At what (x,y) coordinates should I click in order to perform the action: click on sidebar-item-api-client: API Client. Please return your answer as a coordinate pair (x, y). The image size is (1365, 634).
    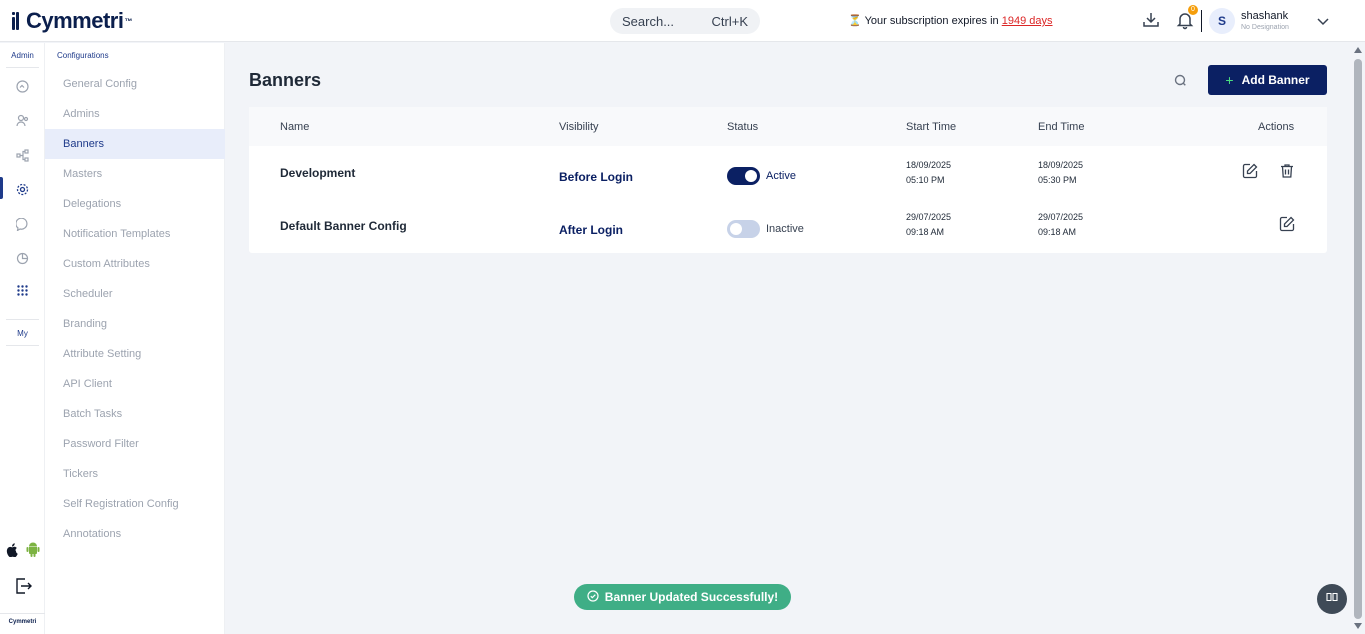
    Looking at the image, I should click on (135, 384).